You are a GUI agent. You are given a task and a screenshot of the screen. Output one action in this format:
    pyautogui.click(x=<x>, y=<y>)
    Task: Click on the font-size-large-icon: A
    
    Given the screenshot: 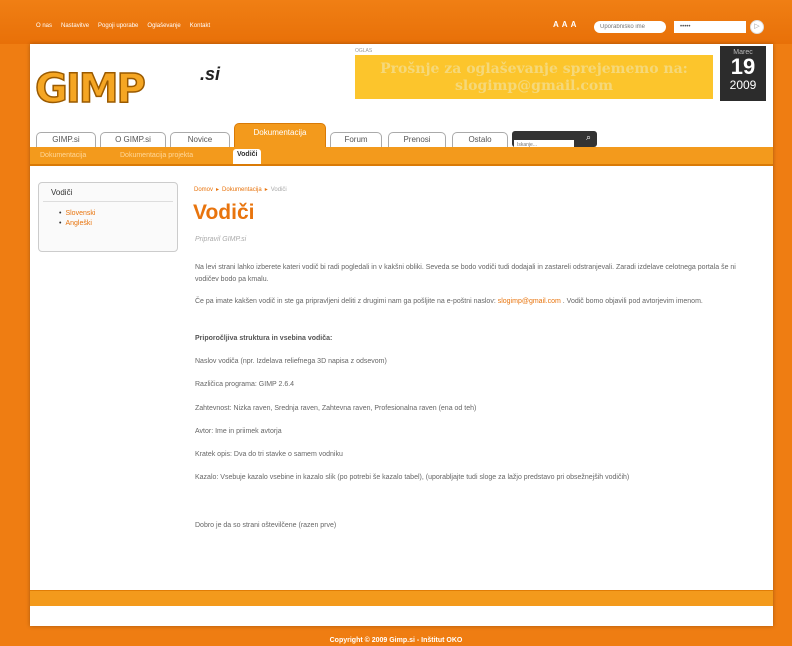 What is the action you would take?
    pyautogui.click(x=574, y=24)
    